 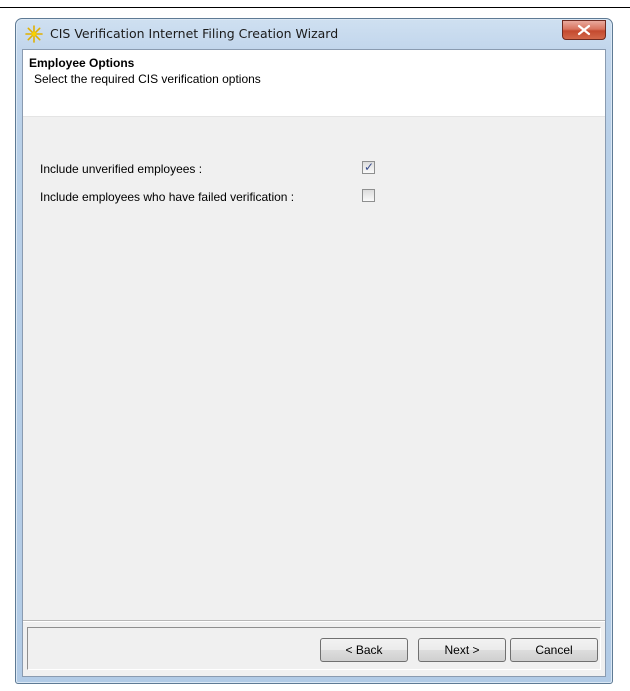 I want to click on cancel-button: Cancel, so click(x=554, y=650).